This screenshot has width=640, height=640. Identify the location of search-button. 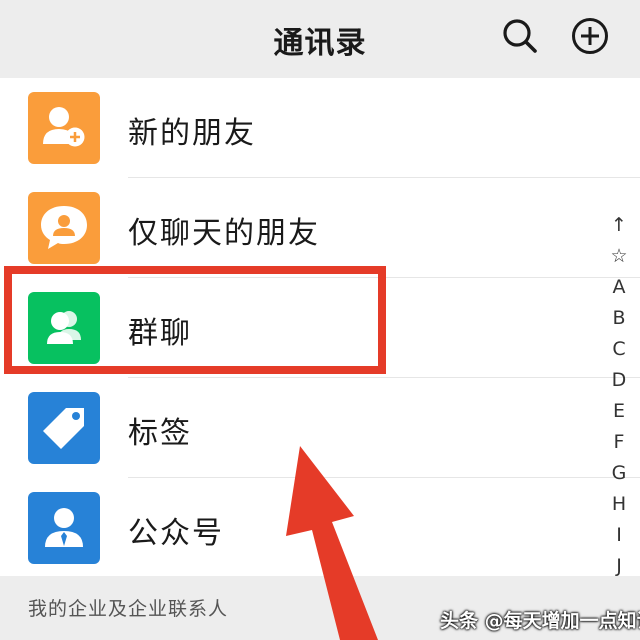
(520, 36).